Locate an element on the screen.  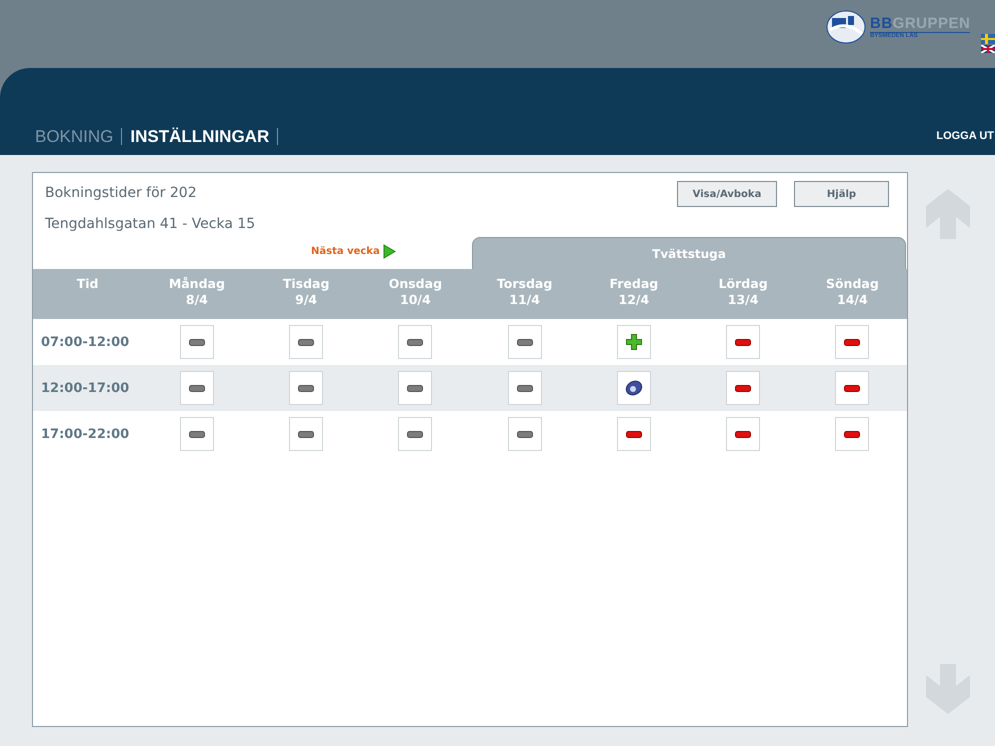
play-icon is located at coordinates (389, 251).